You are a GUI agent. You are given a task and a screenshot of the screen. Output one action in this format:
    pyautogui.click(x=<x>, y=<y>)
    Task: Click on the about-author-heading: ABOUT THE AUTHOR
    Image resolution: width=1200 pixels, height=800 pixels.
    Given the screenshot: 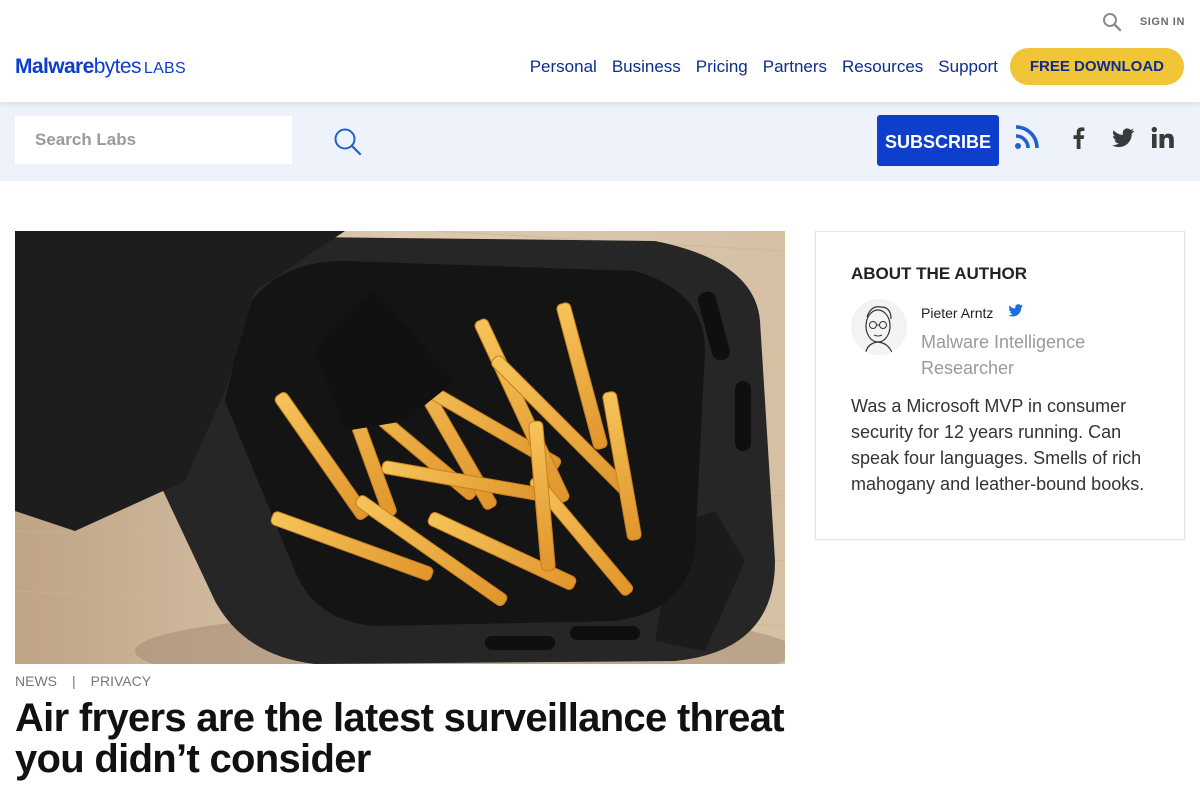 What is the action you would take?
    pyautogui.click(x=939, y=273)
    